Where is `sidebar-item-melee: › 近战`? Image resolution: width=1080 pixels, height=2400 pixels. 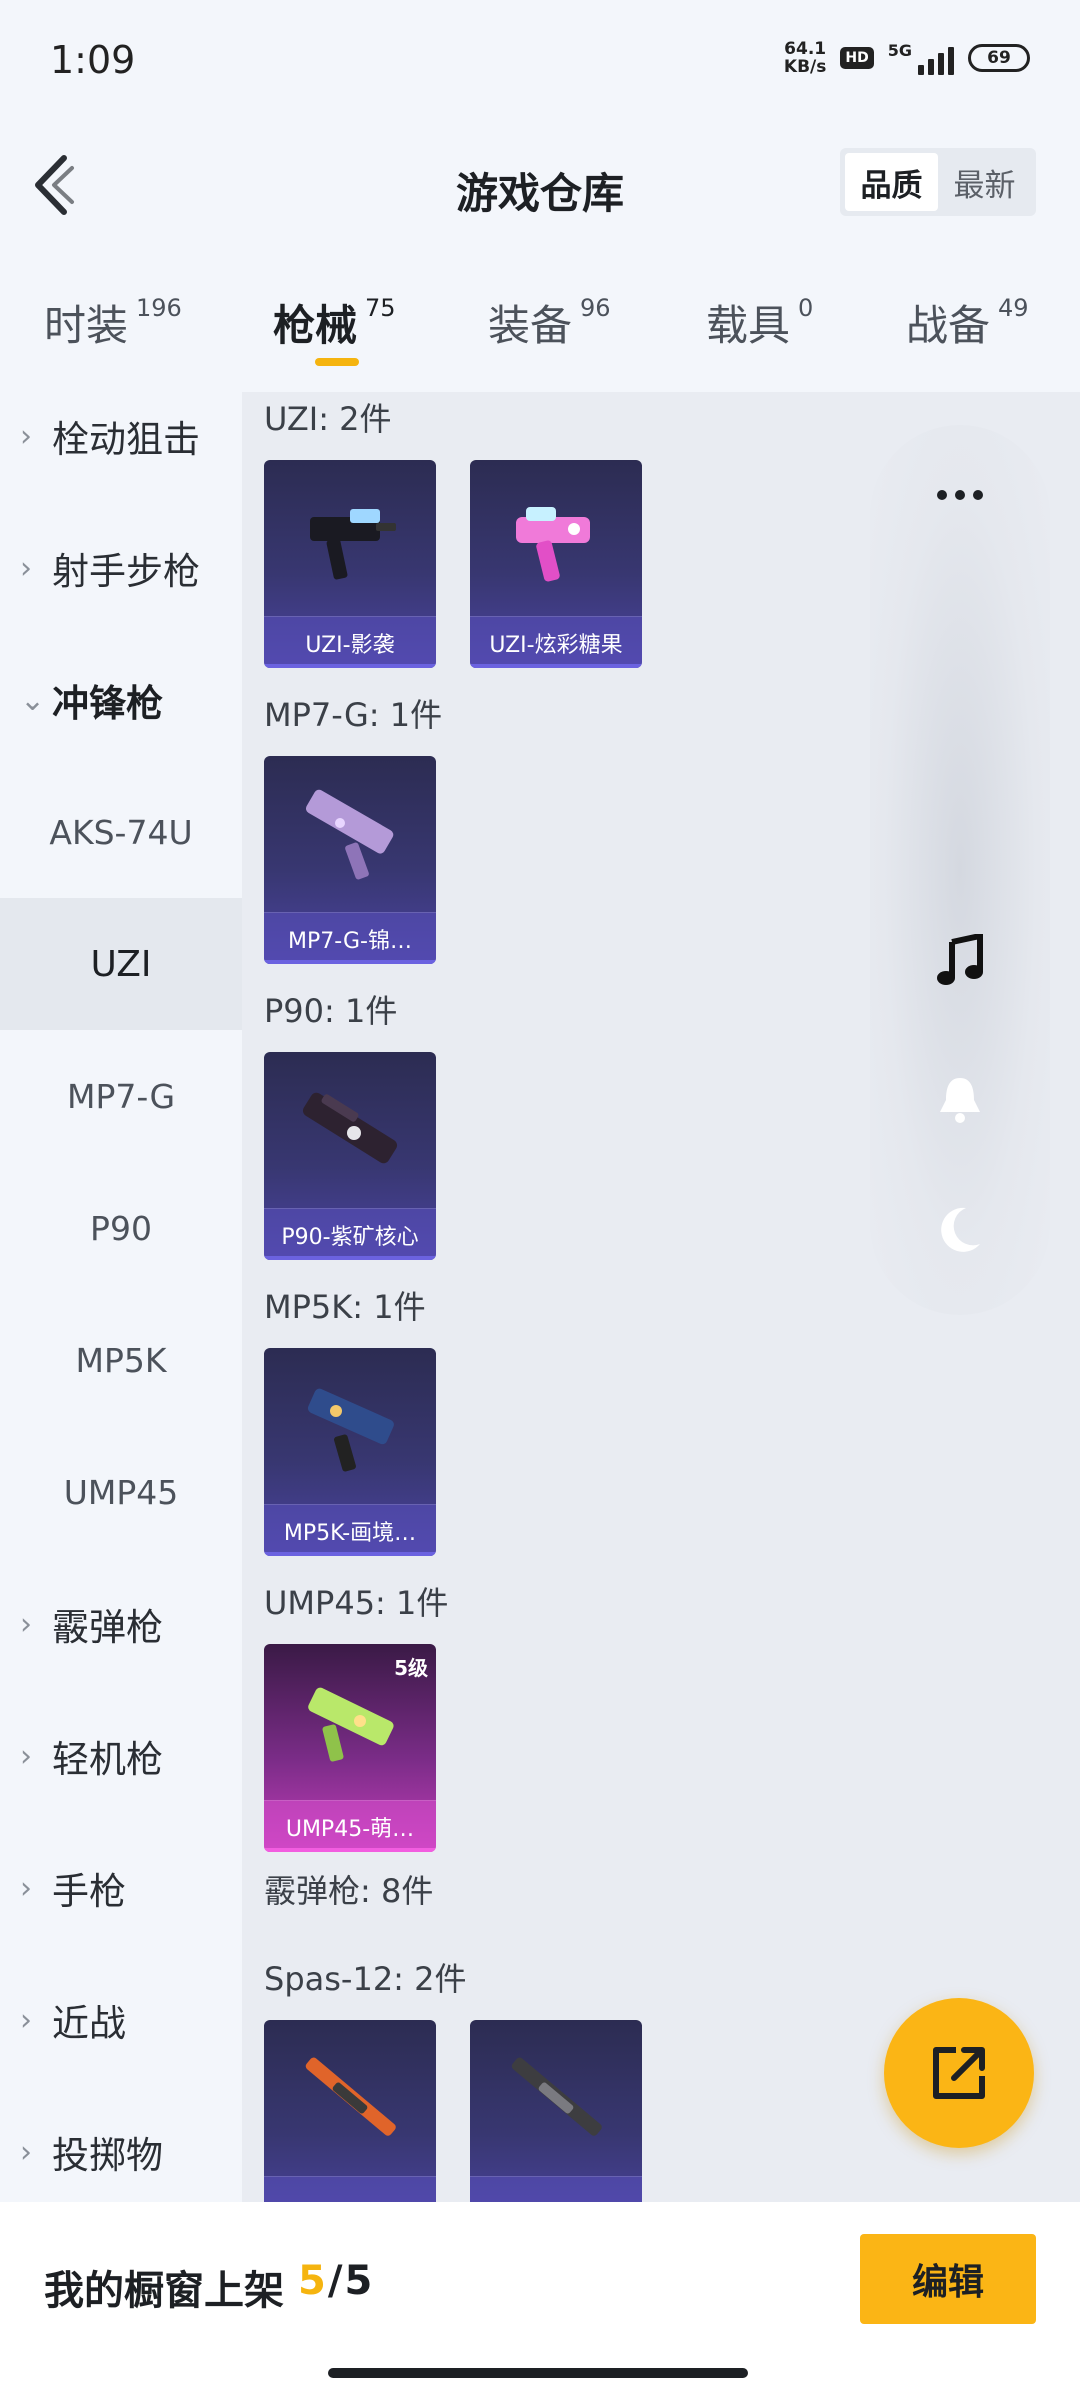 sidebar-item-melee: › 近战 is located at coordinates (121, 2020).